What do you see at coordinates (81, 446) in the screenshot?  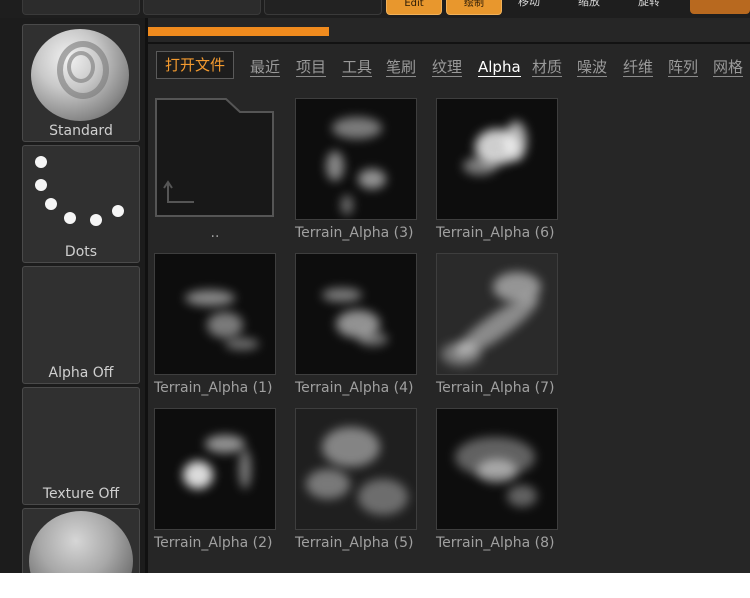 I see `texture-off: Texture Off` at bounding box center [81, 446].